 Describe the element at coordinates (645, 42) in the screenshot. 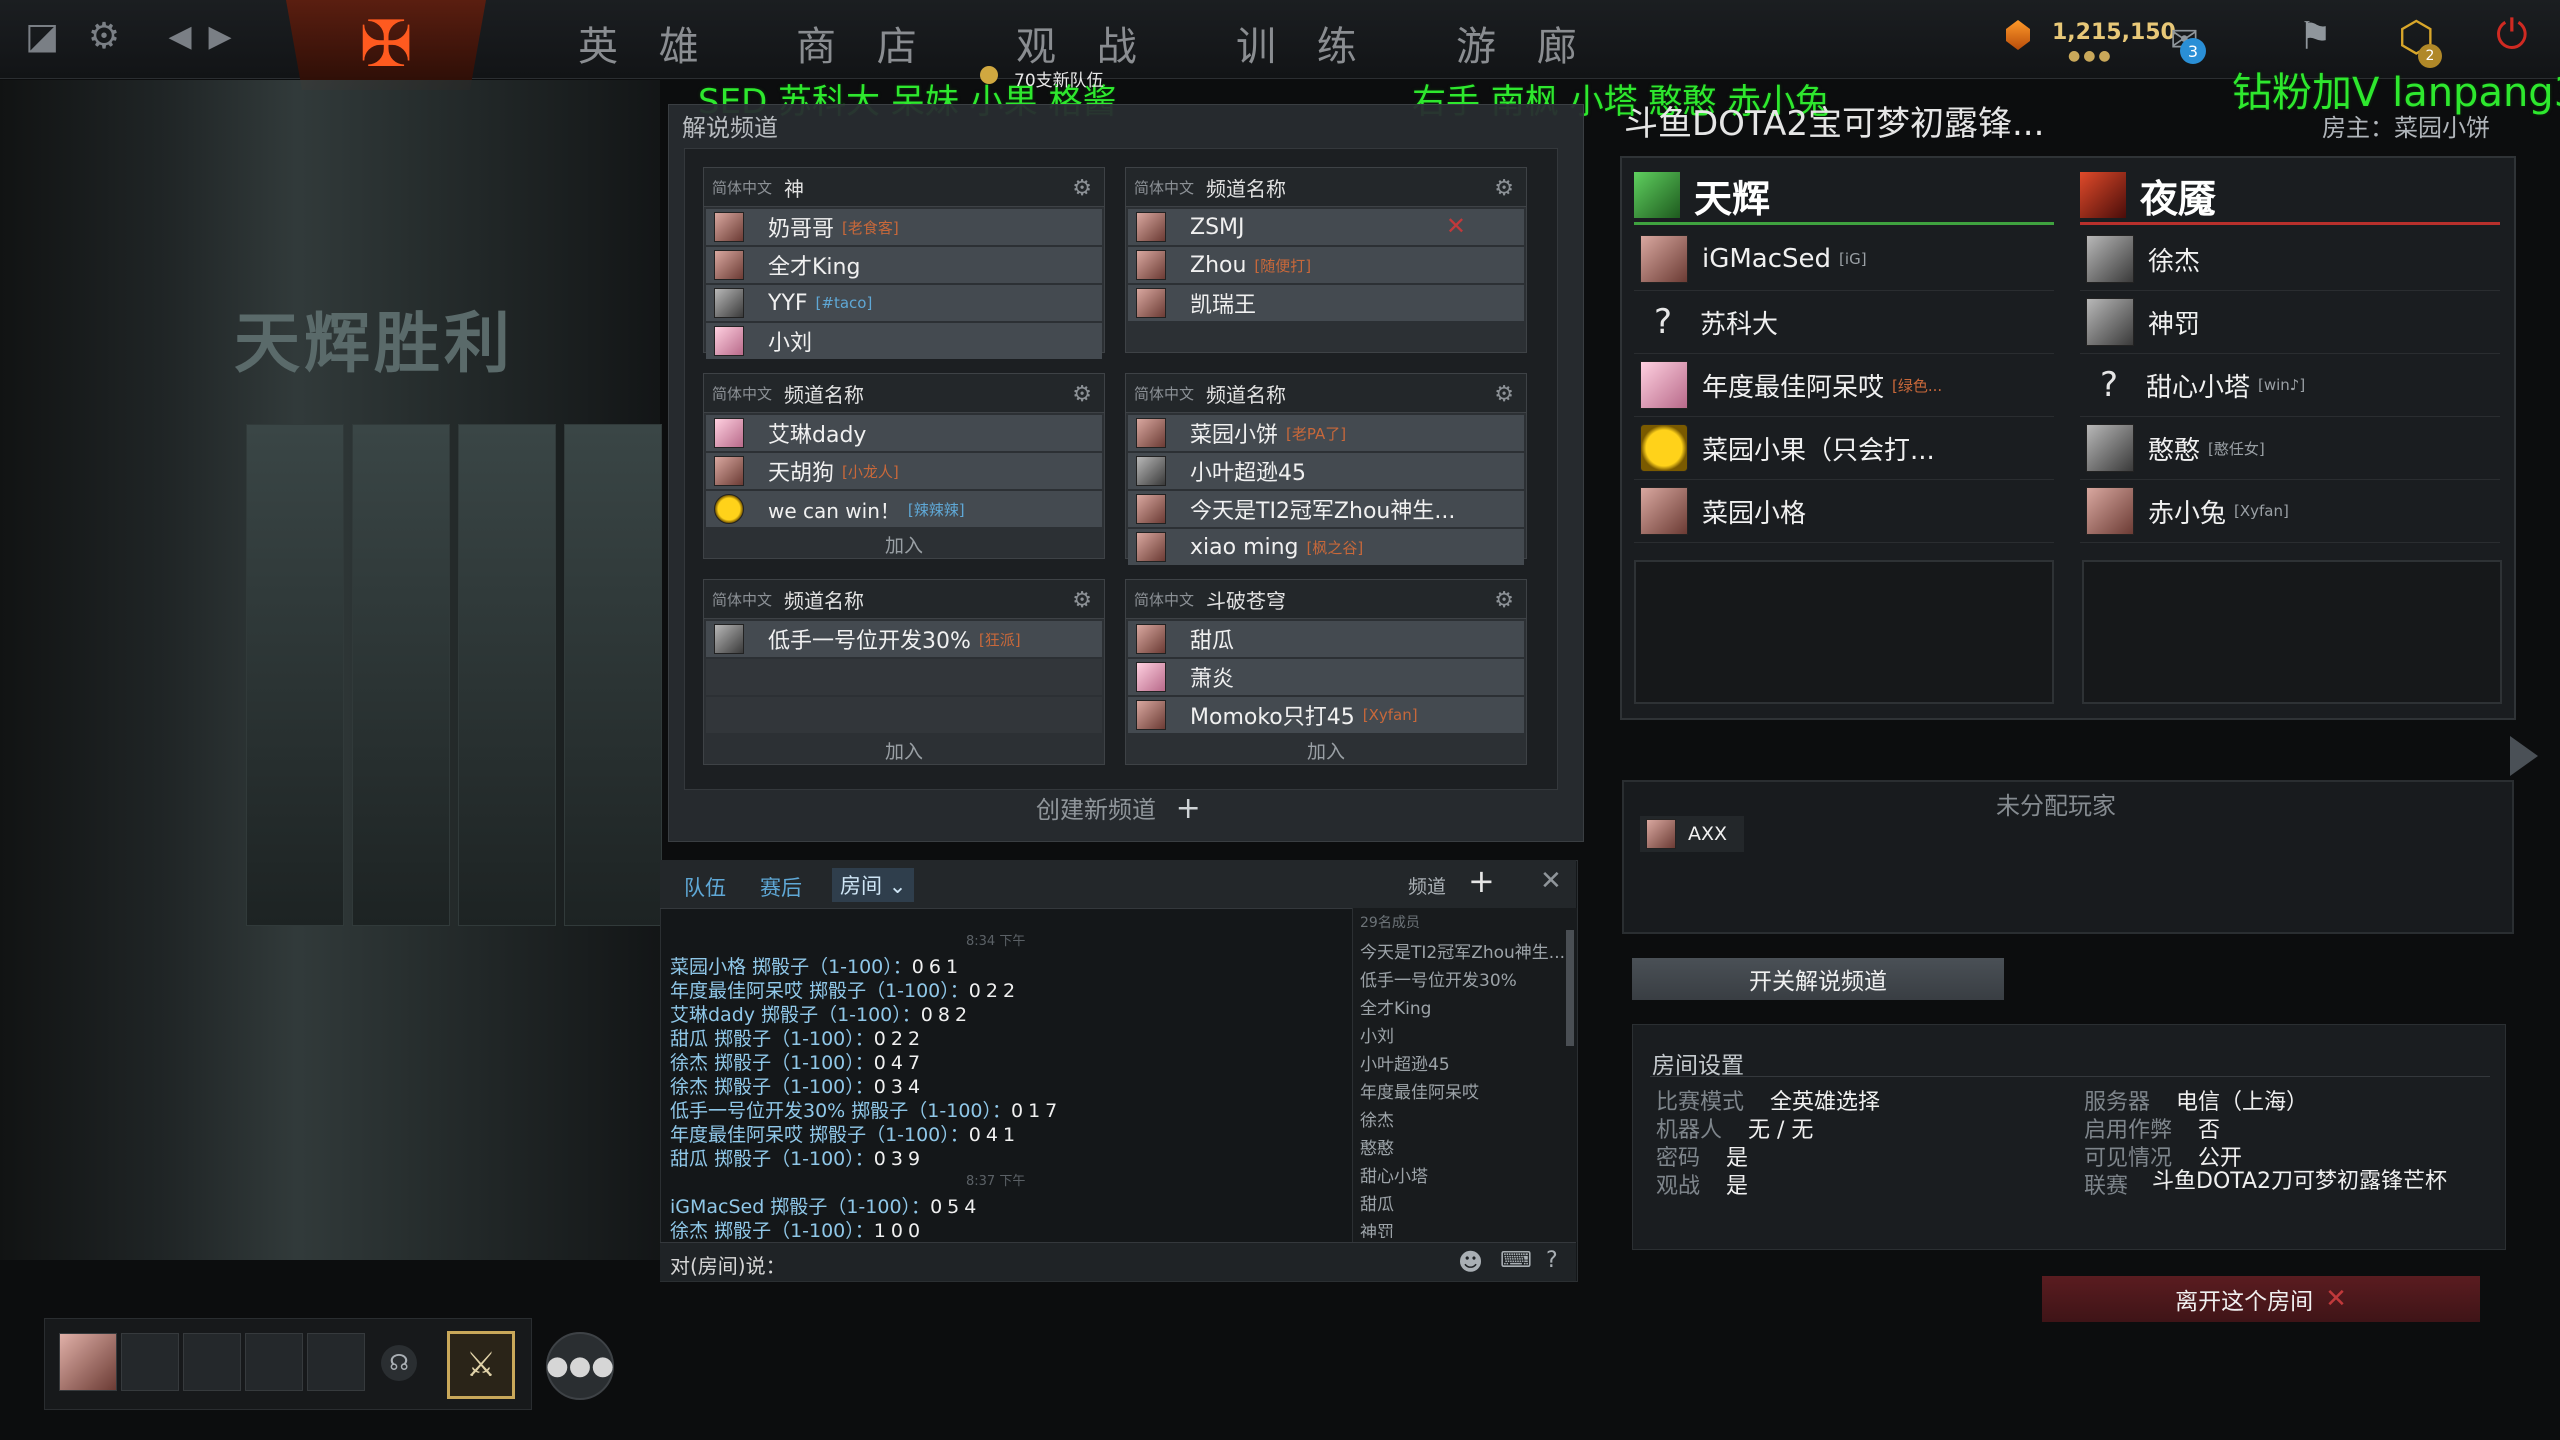

I see `nav-heroes: 英 雄` at that location.